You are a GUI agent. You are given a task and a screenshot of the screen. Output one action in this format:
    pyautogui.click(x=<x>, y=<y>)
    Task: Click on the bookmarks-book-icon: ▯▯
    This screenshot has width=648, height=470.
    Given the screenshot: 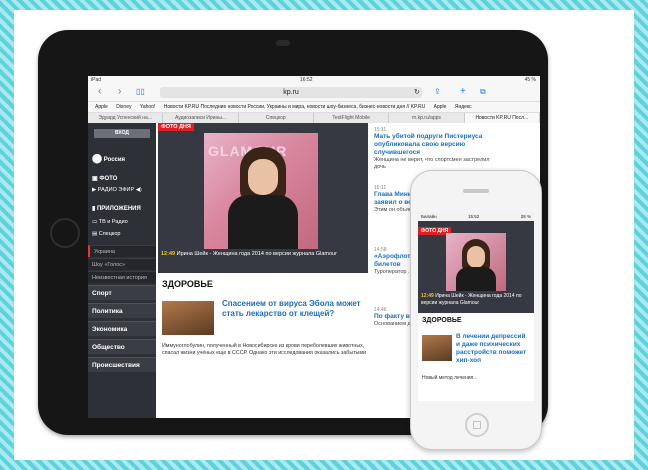 What is the action you would take?
    pyautogui.click(x=140, y=92)
    